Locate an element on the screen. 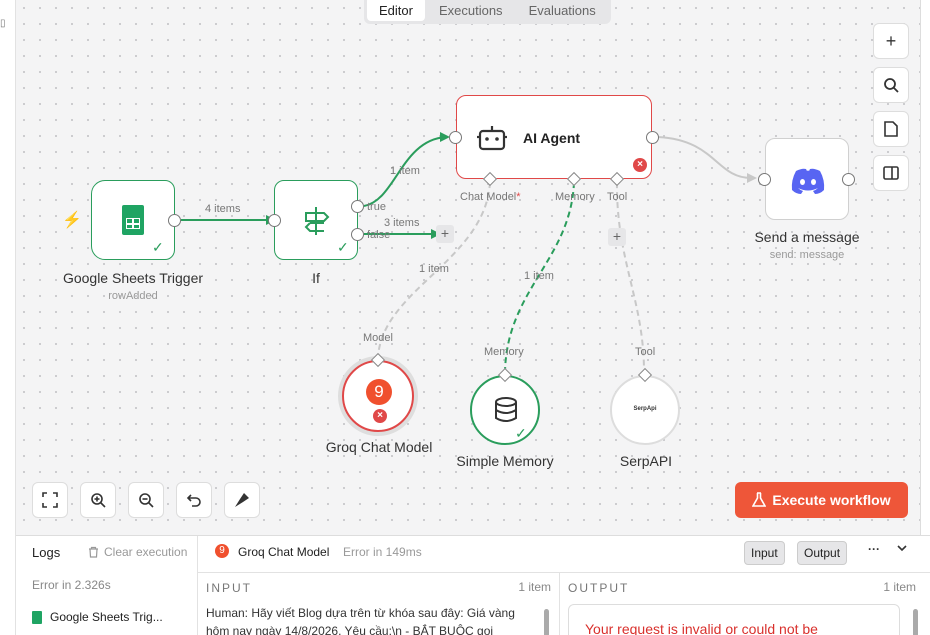 The width and height of the screenshot is (930, 635). node-title-if: If is located at coordinates (316, 278).